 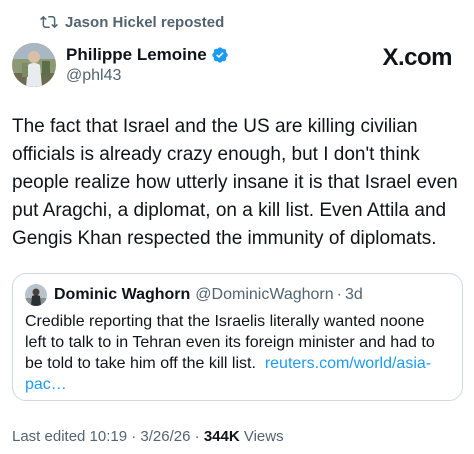 What do you see at coordinates (36, 295) in the screenshot?
I see `quote-avatar` at bounding box center [36, 295].